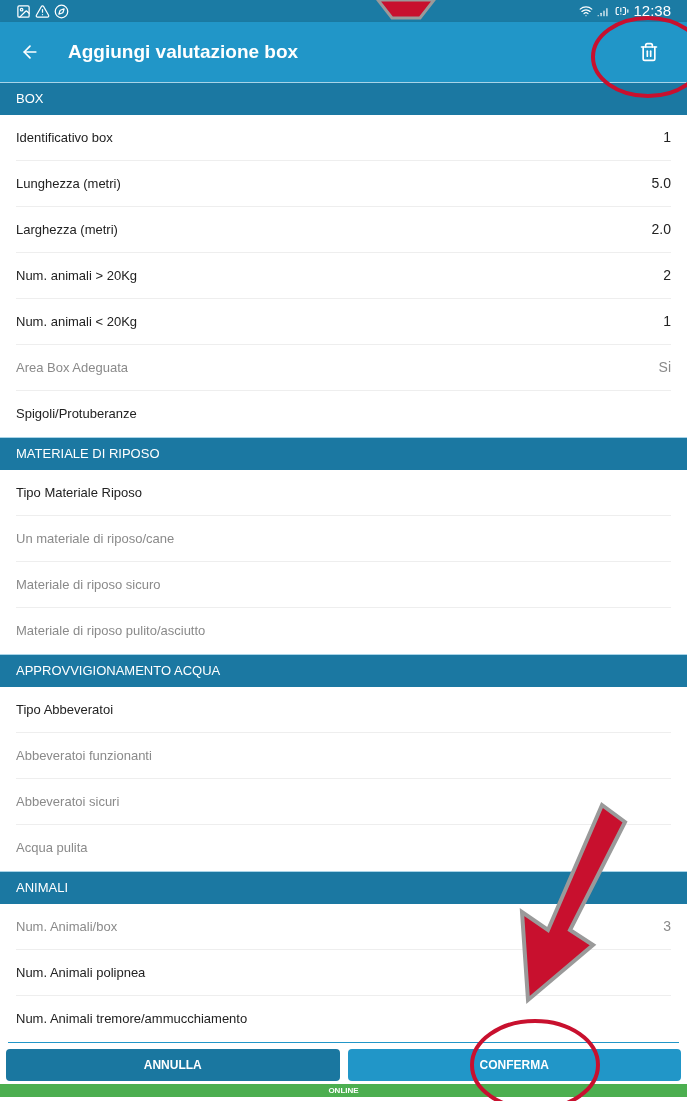 This screenshot has height=1101, width=687. What do you see at coordinates (173, 1065) in the screenshot?
I see `action-button: ANNULLA` at bounding box center [173, 1065].